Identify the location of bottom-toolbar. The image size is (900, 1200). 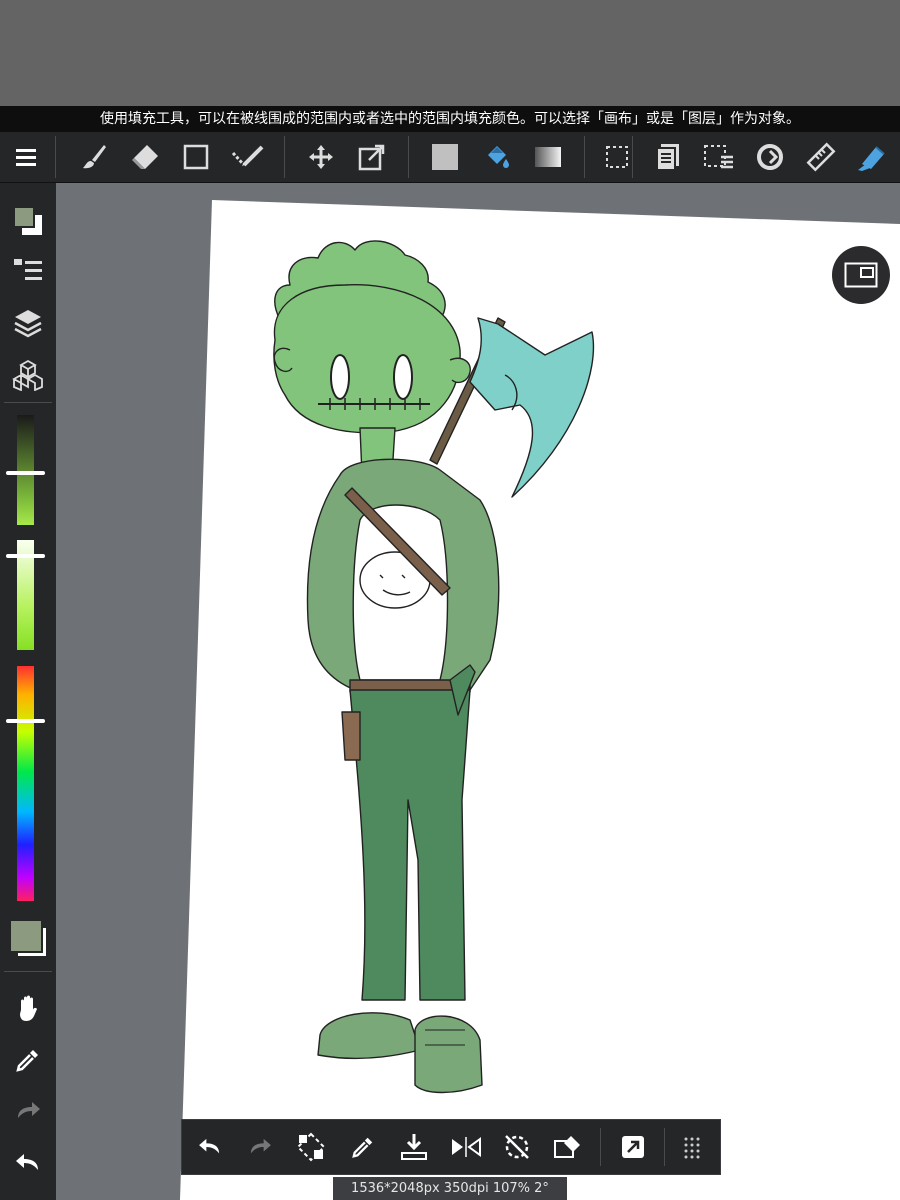
(451, 1147).